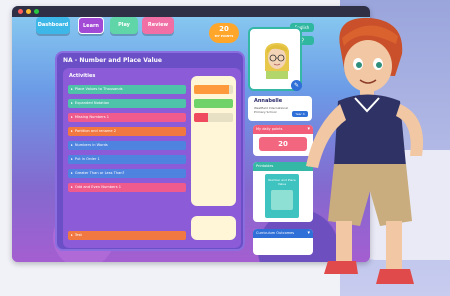 This screenshot has width=450, height=296. Describe the element at coordinates (98, 187) in the screenshot. I see `activity-label: Odd and Even Numbers 1` at that location.